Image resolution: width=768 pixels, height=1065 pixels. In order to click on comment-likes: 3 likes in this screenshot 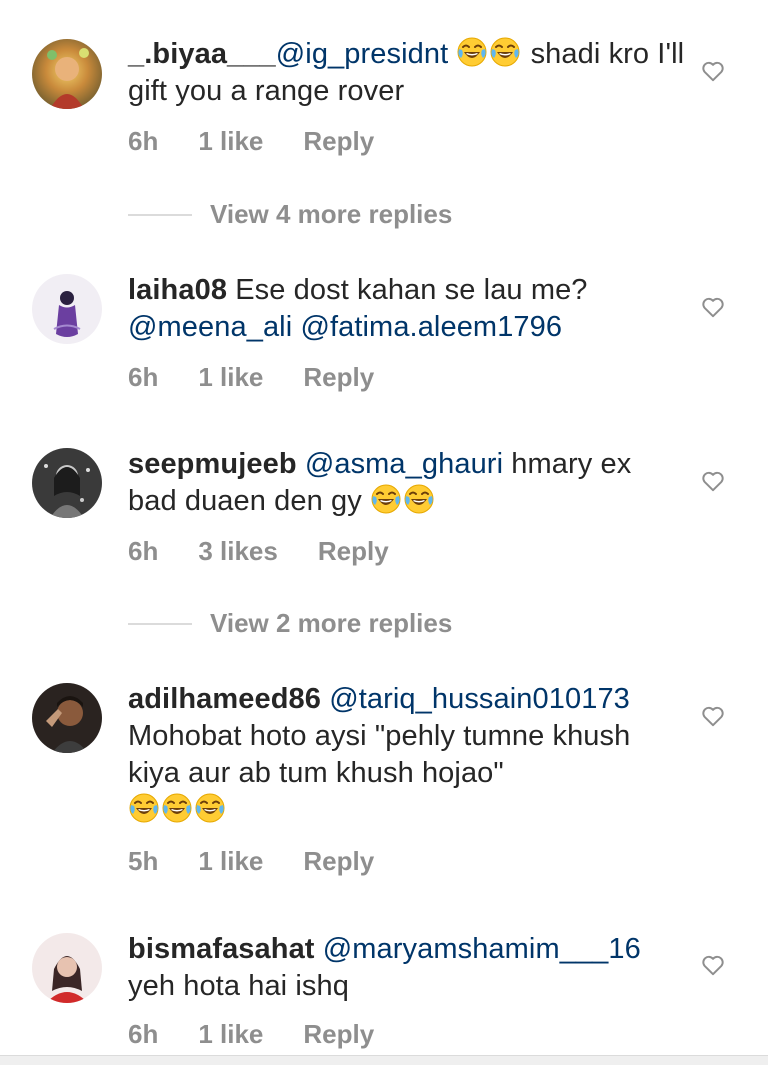, I will do `click(238, 551)`.